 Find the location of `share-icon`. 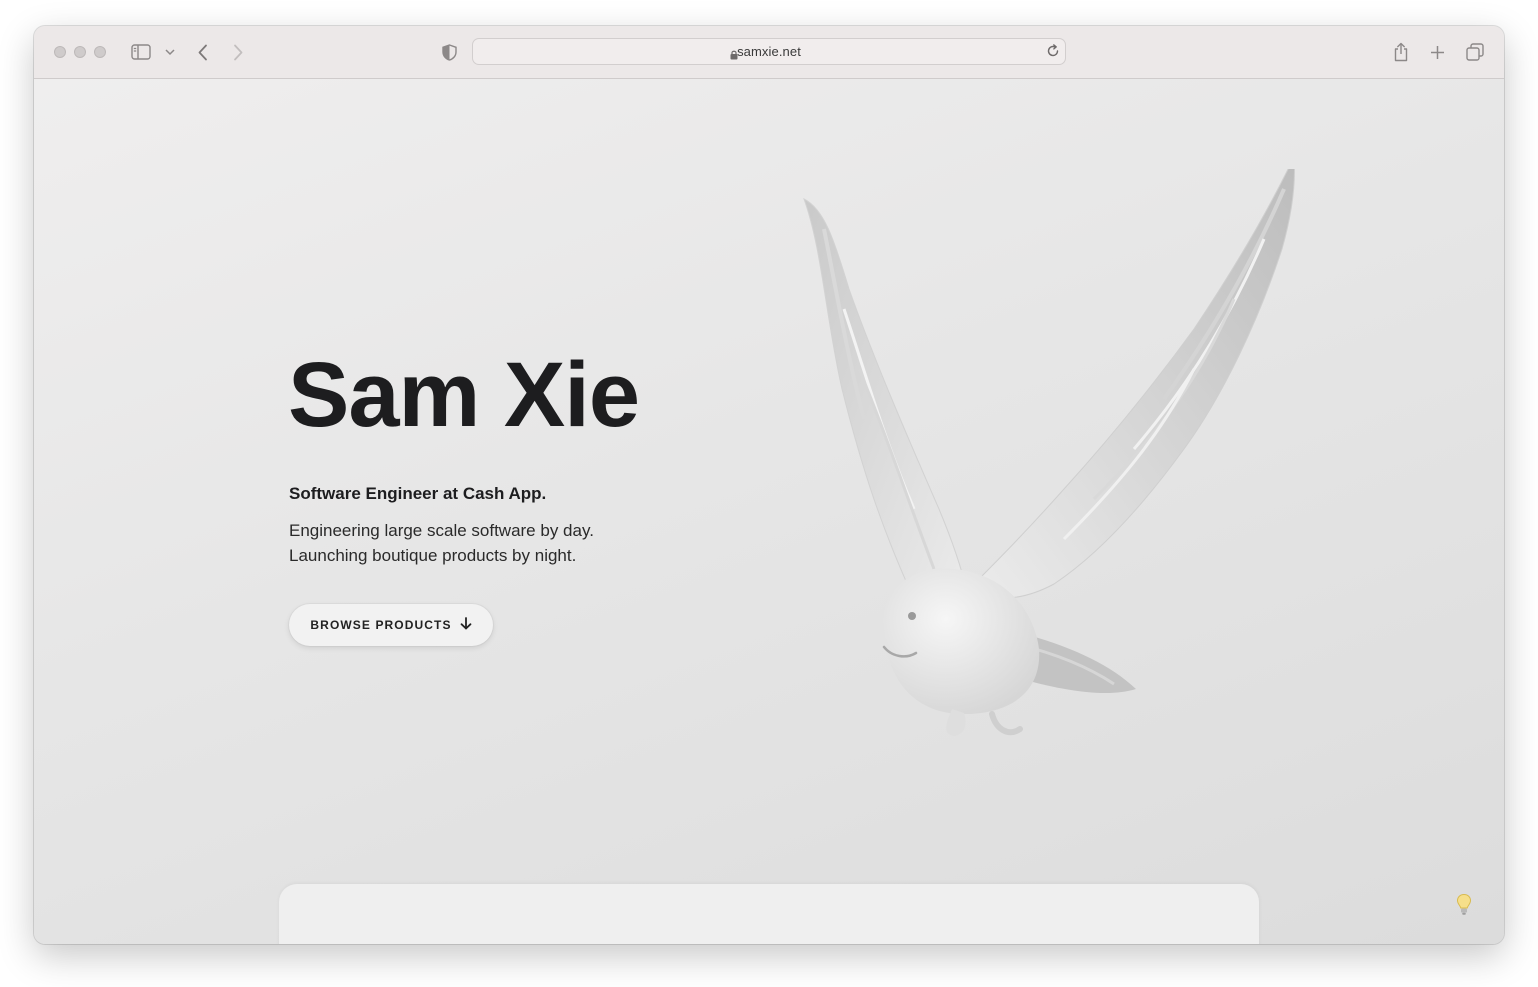

share-icon is located at coordinates (1401, 52).